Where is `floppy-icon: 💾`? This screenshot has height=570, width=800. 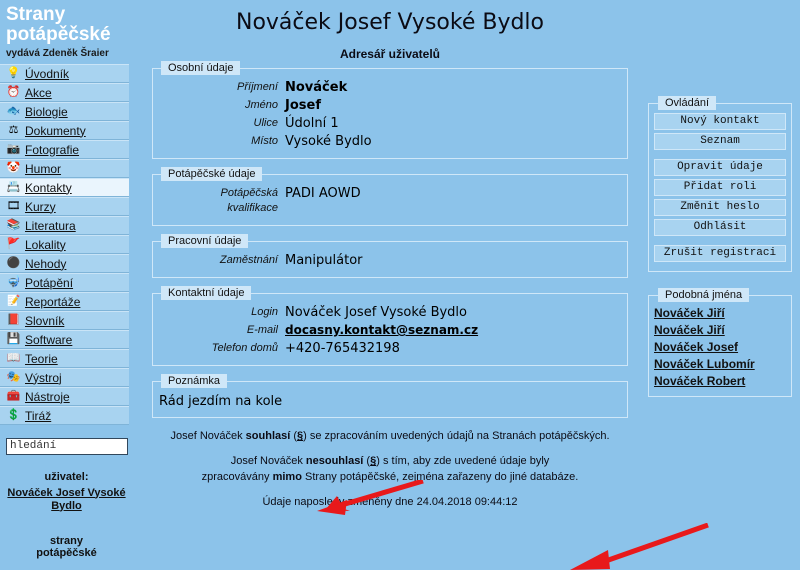
floppy-icon: 💾 is located at coordinates (13, 339).